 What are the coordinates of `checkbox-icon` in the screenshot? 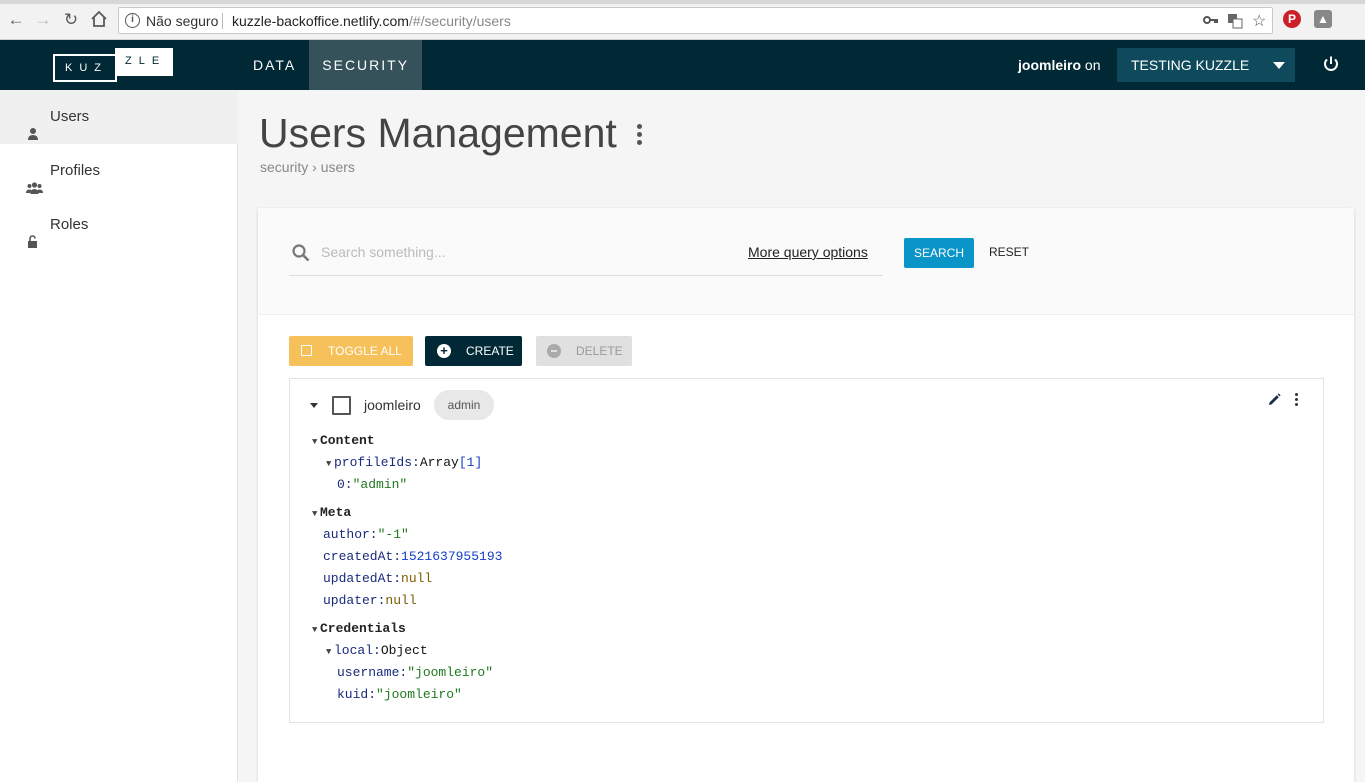 It's located at (306, 350).